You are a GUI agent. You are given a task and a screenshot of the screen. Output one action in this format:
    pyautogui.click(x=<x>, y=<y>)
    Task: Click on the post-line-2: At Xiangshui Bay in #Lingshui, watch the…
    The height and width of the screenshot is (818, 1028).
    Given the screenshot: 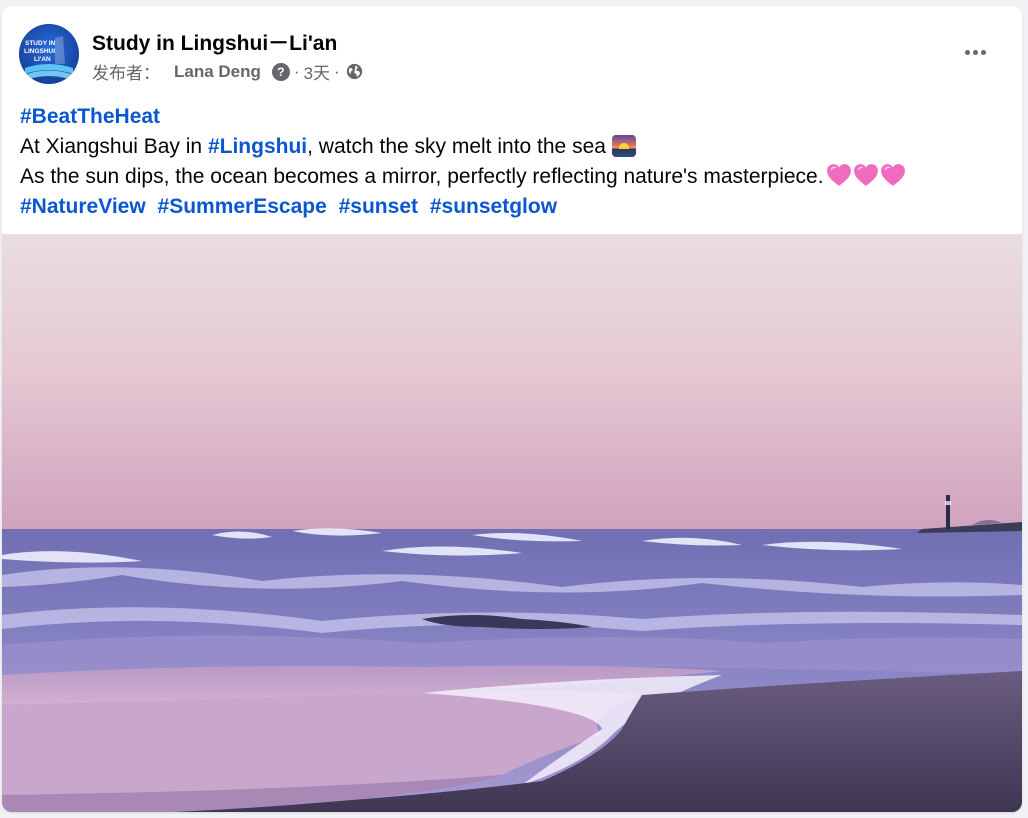 What is the action you would take?
    pyautogui.click(x=515, y=147)
    